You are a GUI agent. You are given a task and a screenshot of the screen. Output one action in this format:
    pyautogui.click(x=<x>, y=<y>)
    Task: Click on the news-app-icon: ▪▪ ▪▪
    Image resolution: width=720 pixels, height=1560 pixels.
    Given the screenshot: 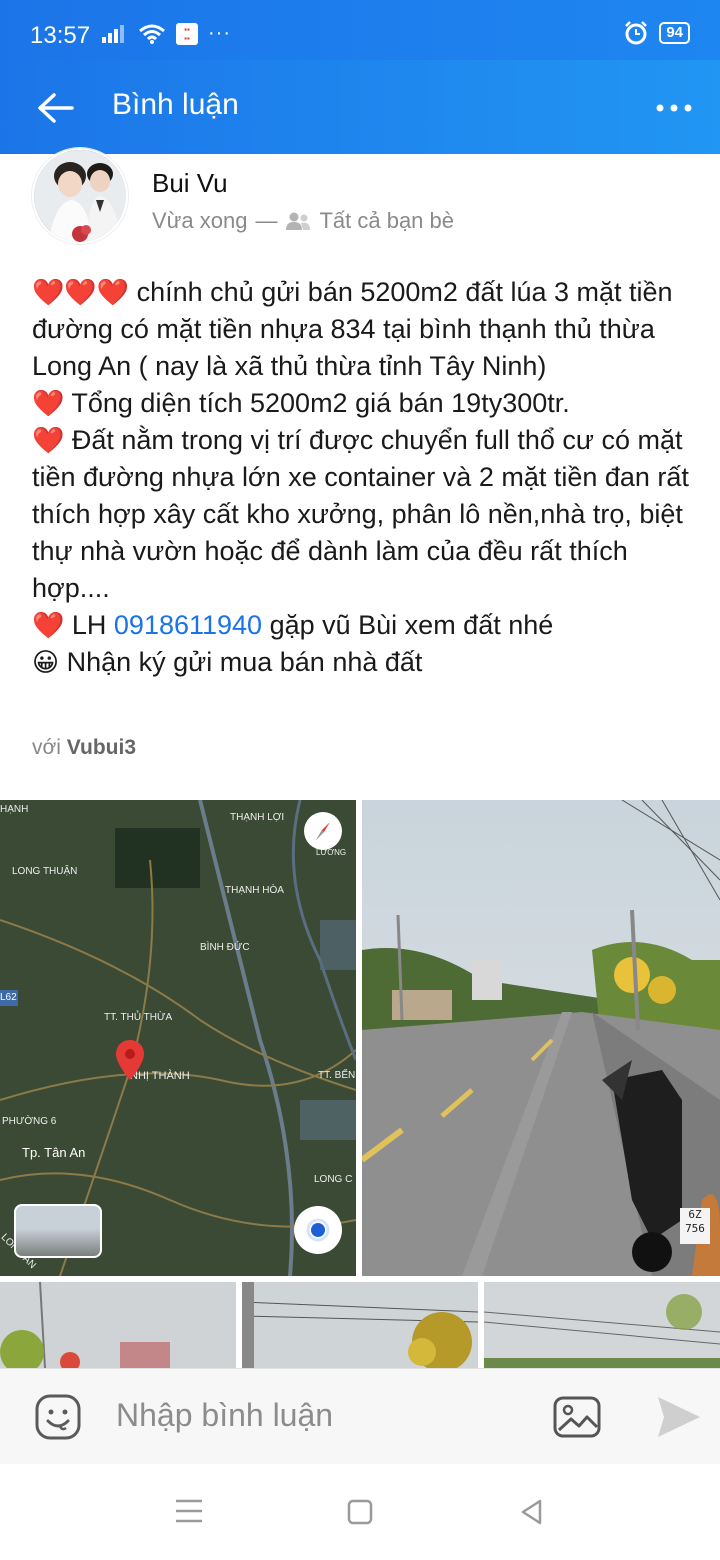 What is the action you would take?
    pyautogui.click(x=187, y=33)
    